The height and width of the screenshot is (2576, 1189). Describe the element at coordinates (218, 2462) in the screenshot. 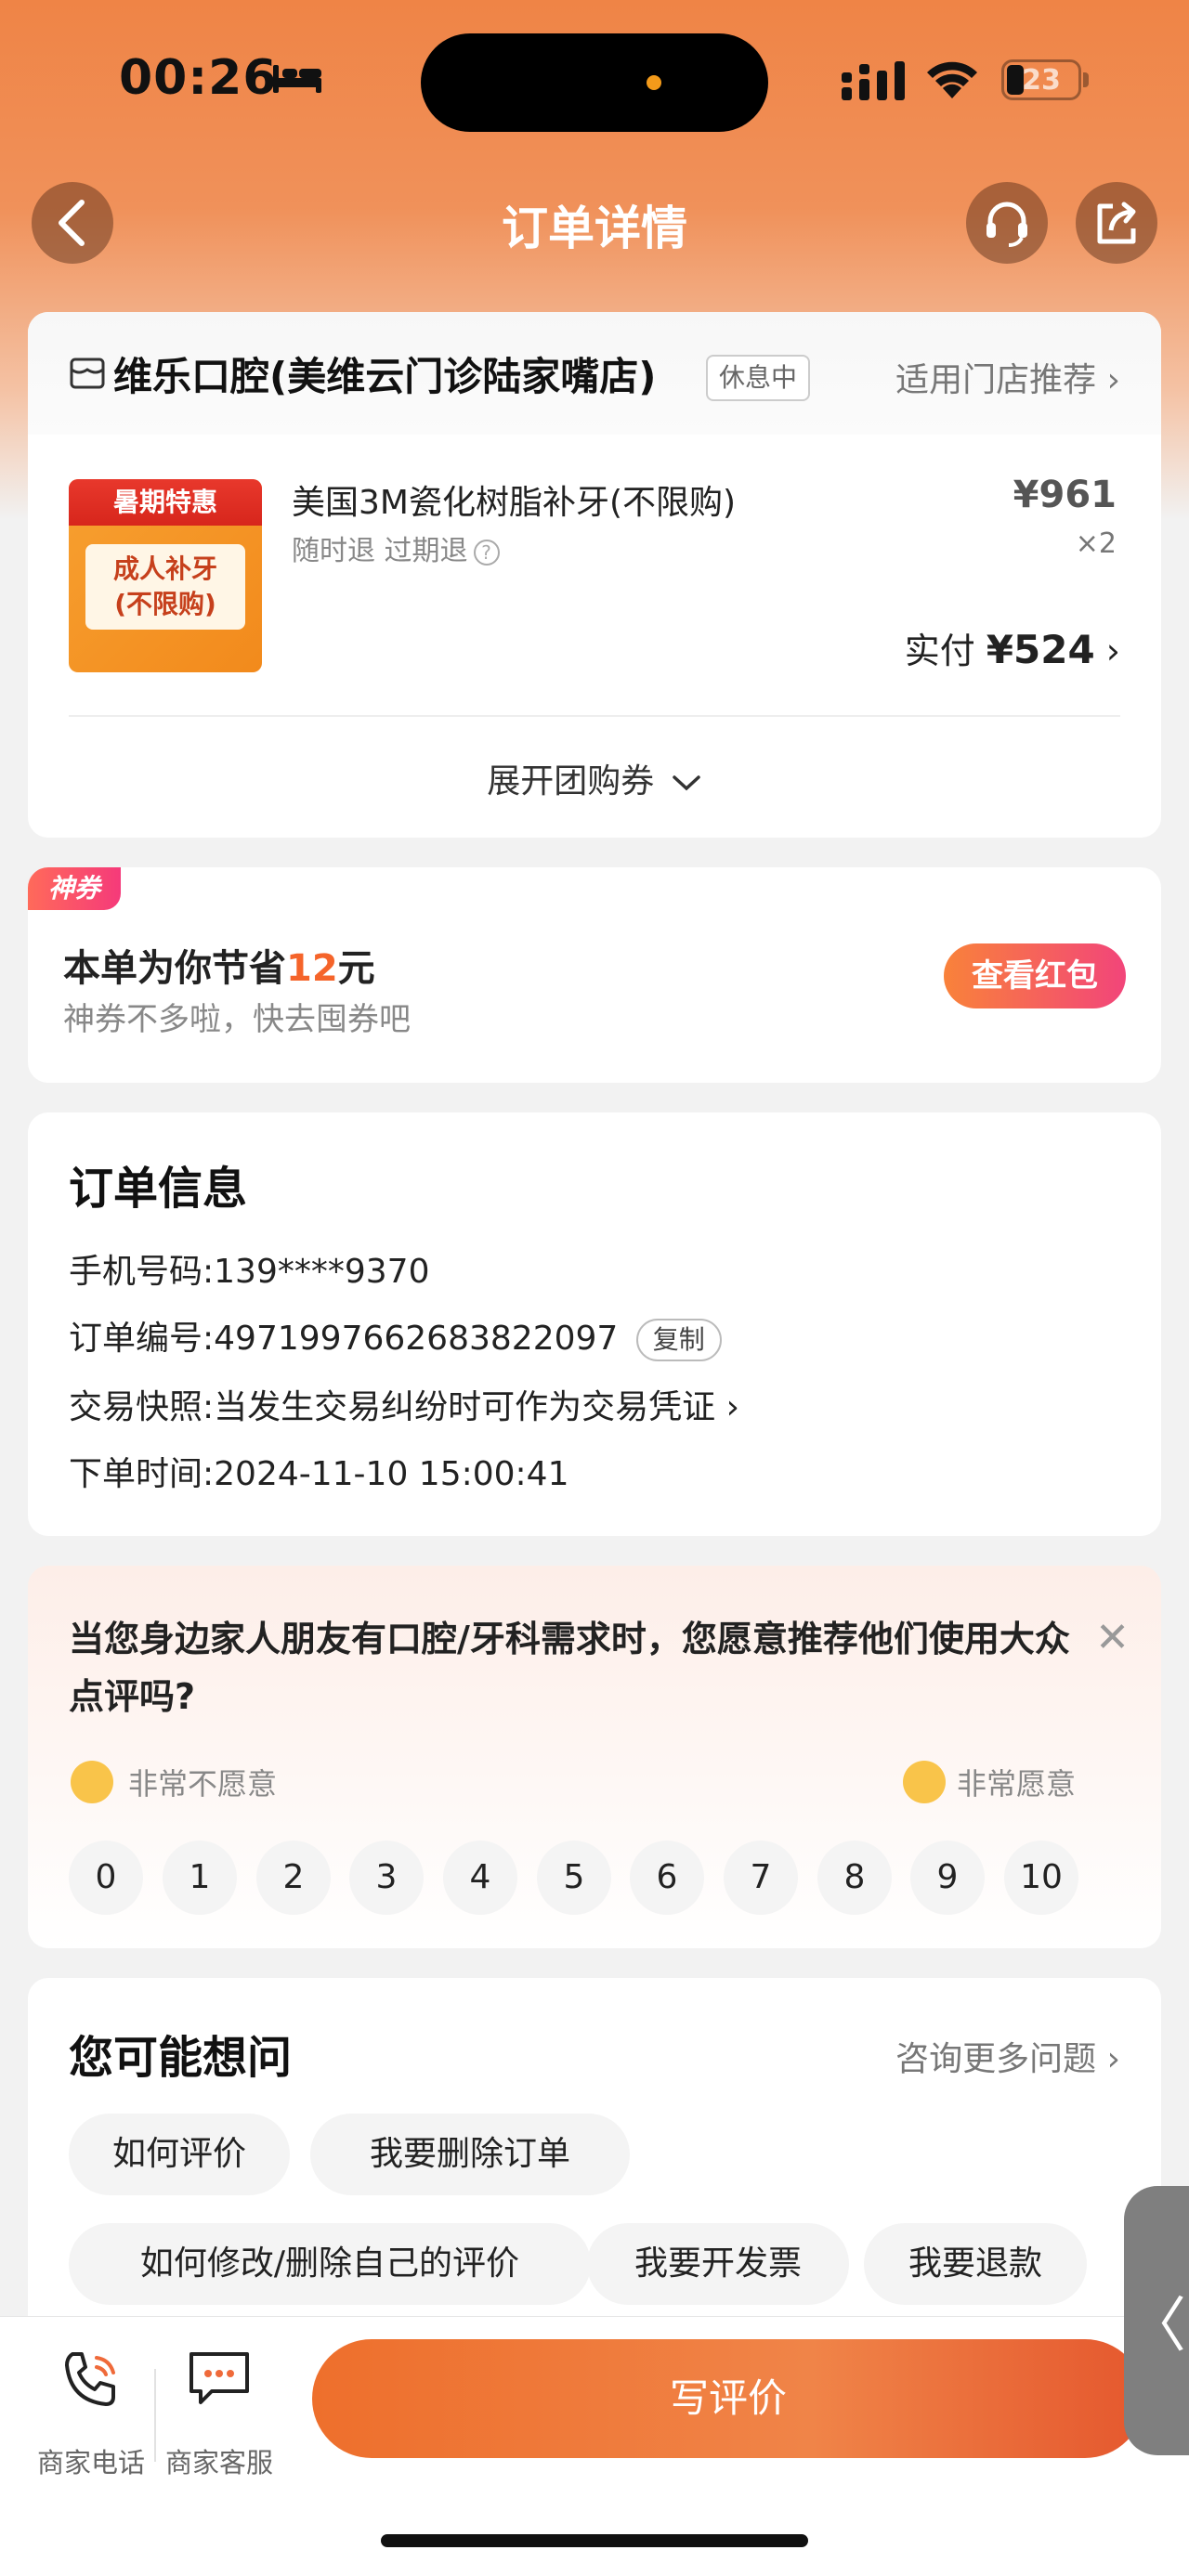

I see `merchant-chat-label: 商家客服` at that location.